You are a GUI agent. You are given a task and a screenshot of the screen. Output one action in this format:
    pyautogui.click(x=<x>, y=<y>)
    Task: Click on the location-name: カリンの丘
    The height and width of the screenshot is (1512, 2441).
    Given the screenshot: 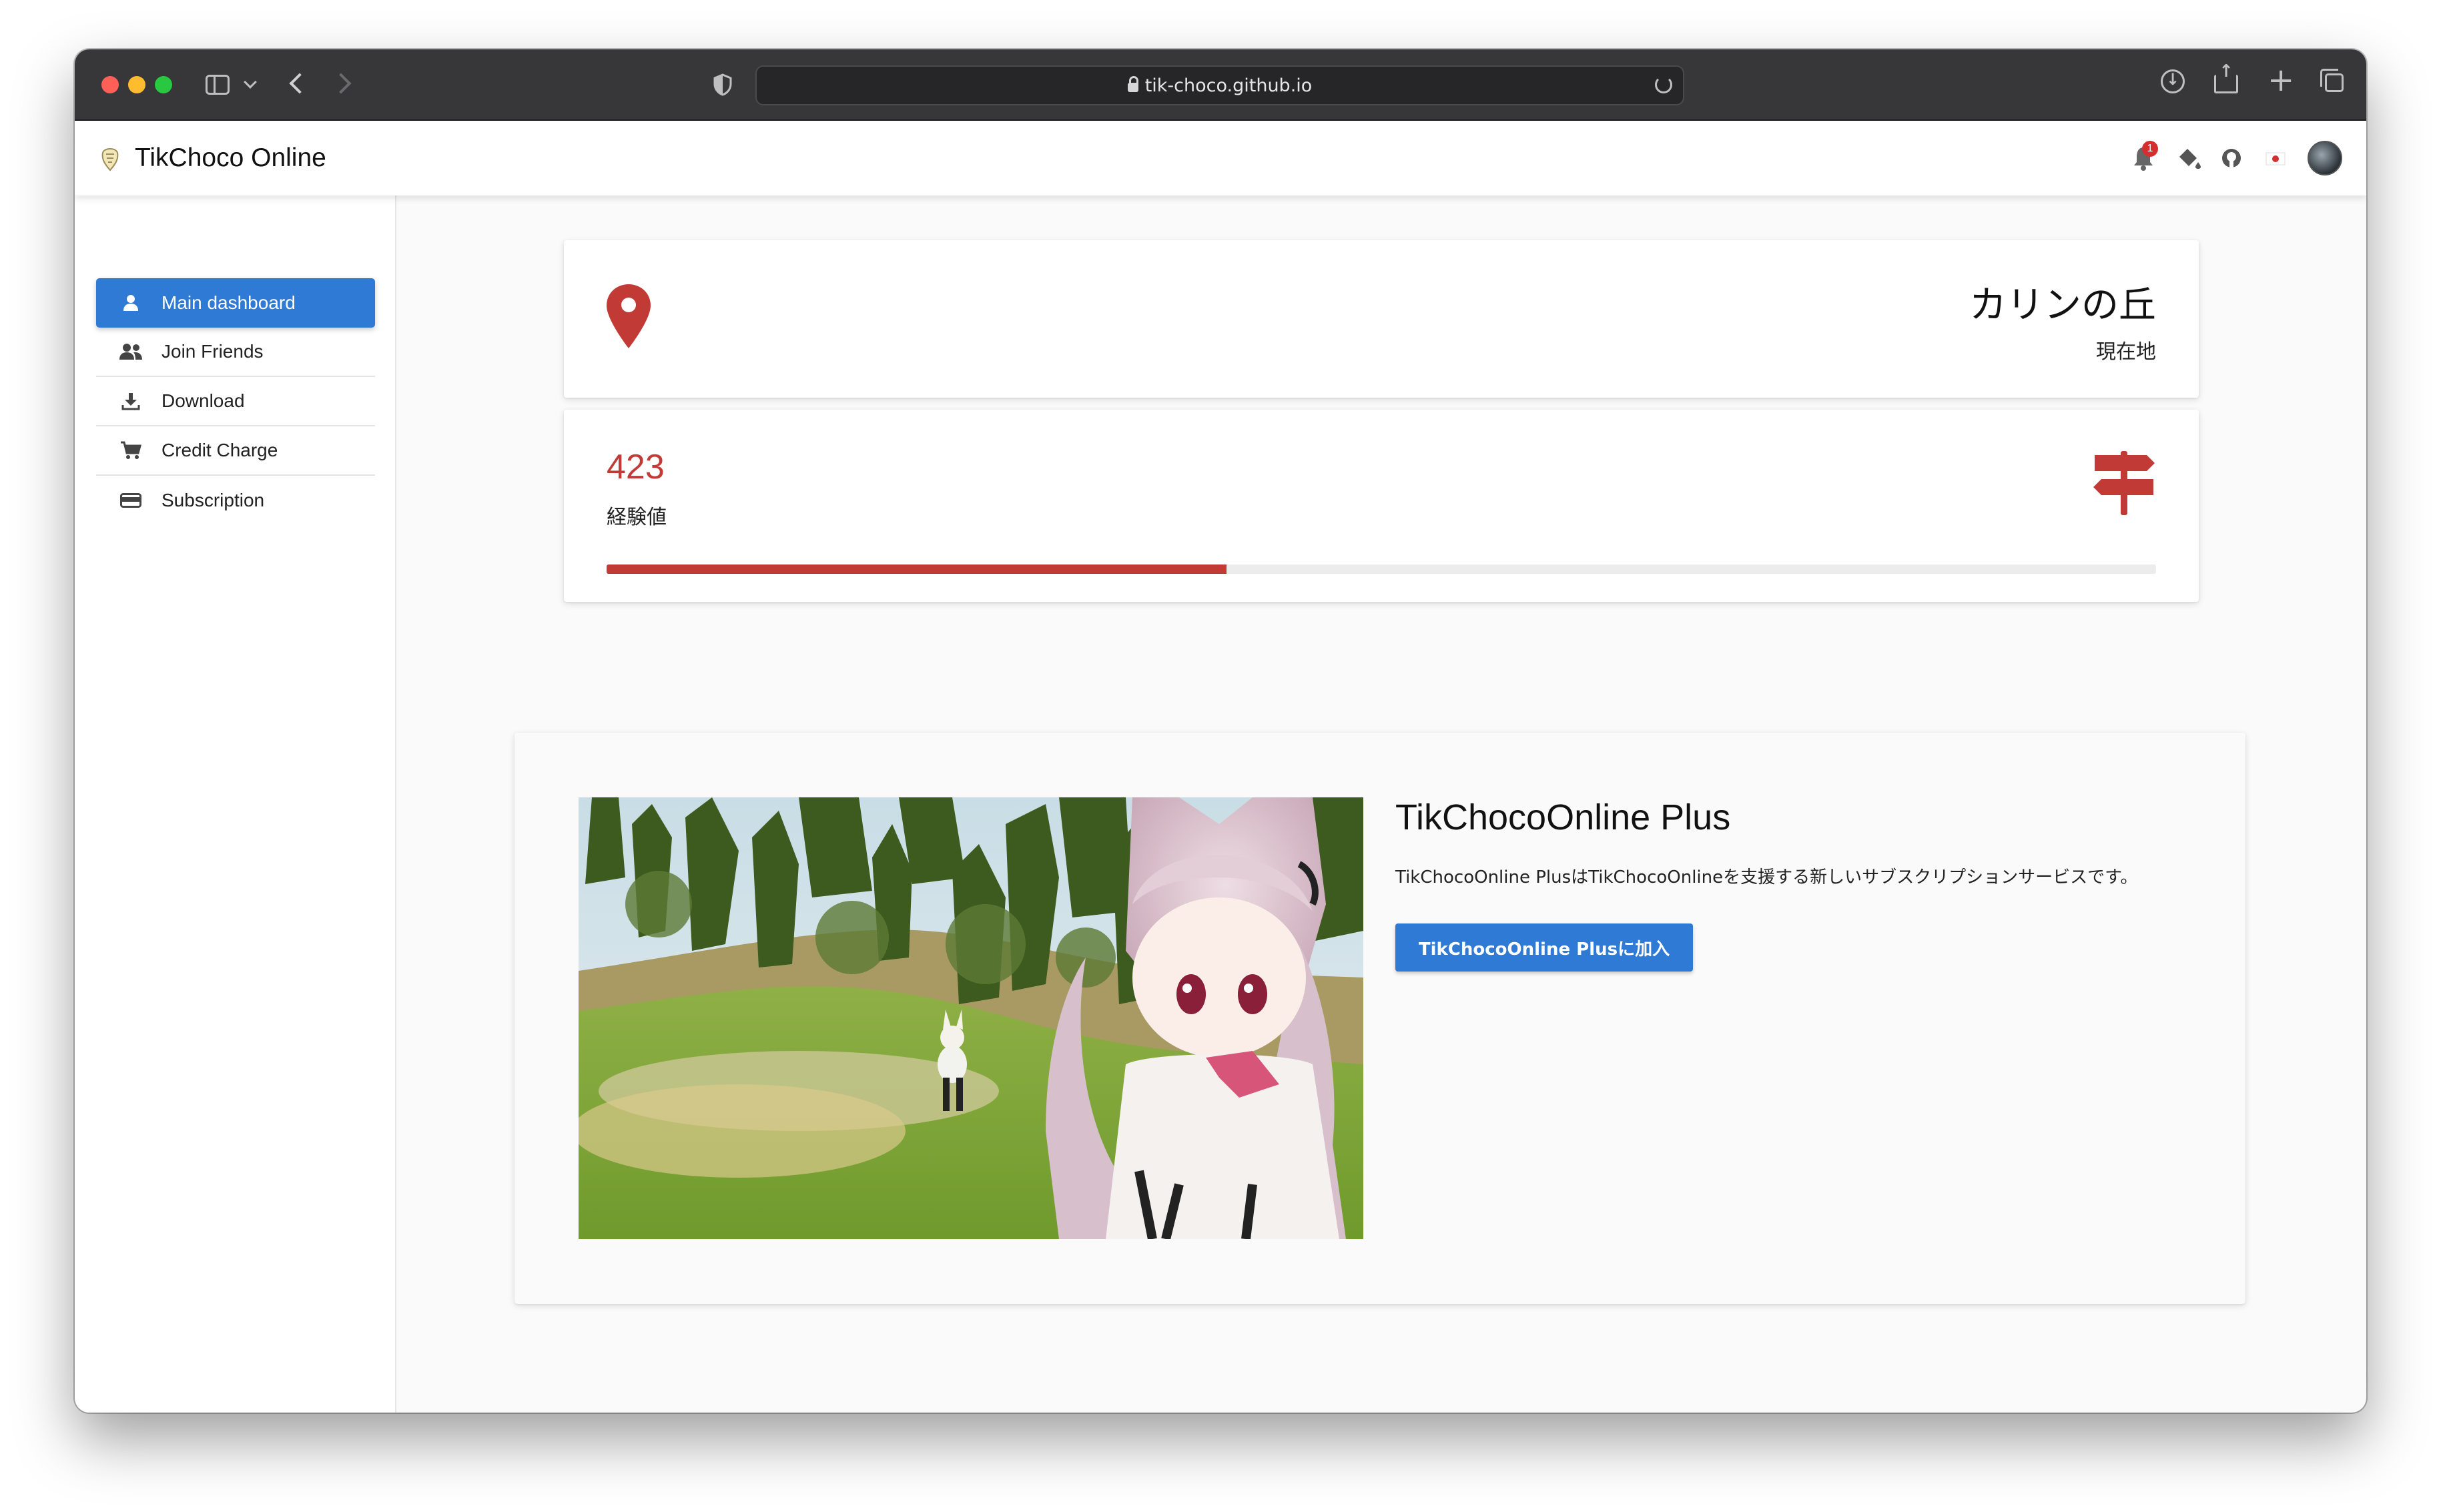 What is the action you would take?
    pyautogui.click(x=2062, y=305)
    